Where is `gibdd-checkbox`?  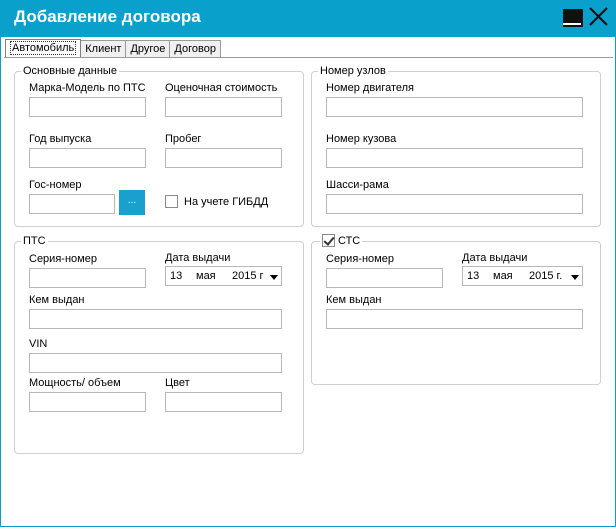
gibdd-checkbox is located at coordinates (171, 201).